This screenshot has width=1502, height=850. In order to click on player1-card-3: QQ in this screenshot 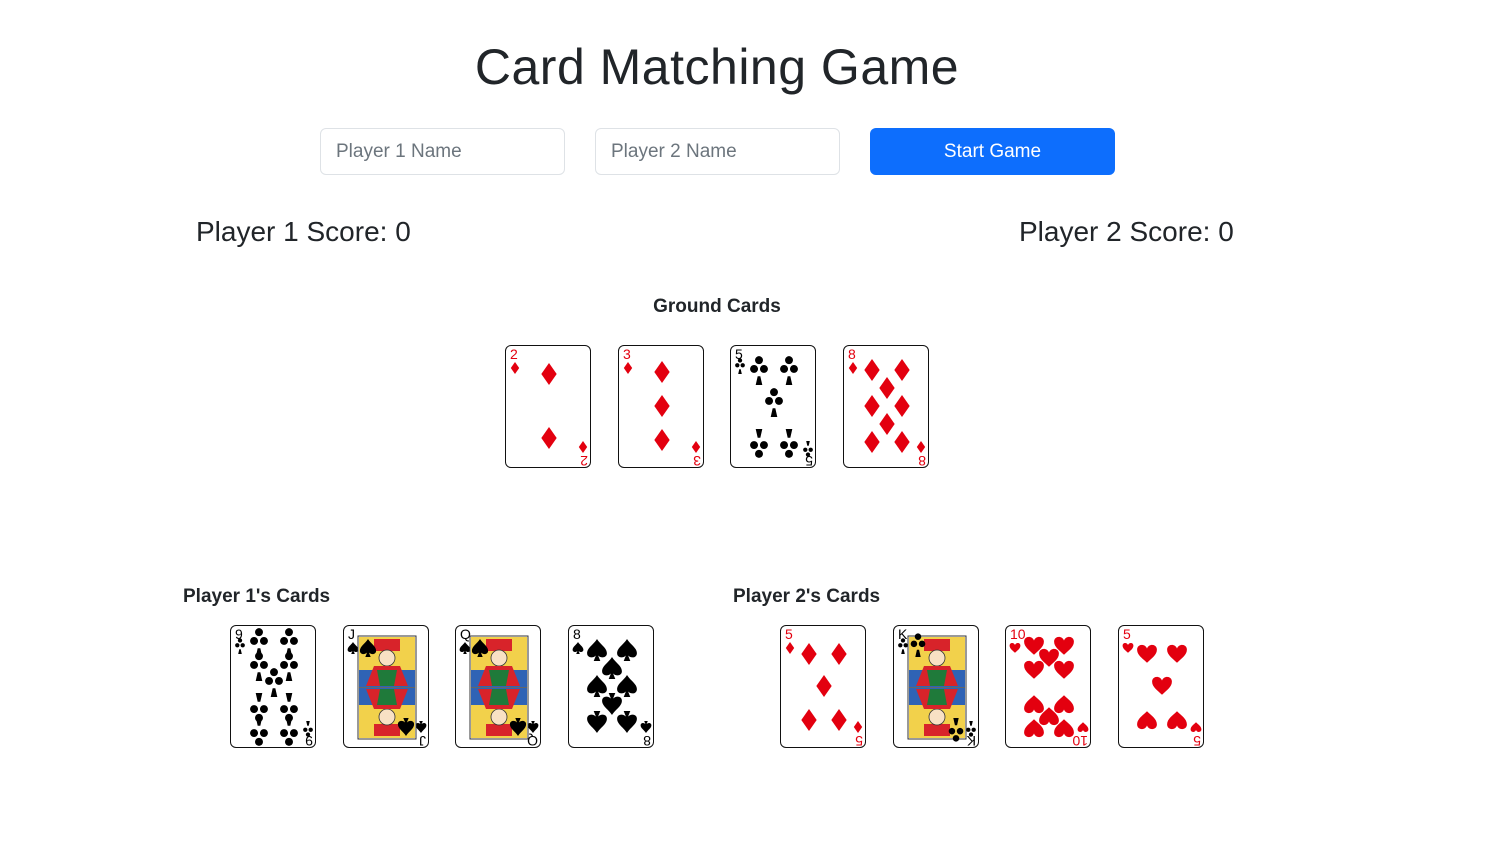, I will do `click(498, 686)`.